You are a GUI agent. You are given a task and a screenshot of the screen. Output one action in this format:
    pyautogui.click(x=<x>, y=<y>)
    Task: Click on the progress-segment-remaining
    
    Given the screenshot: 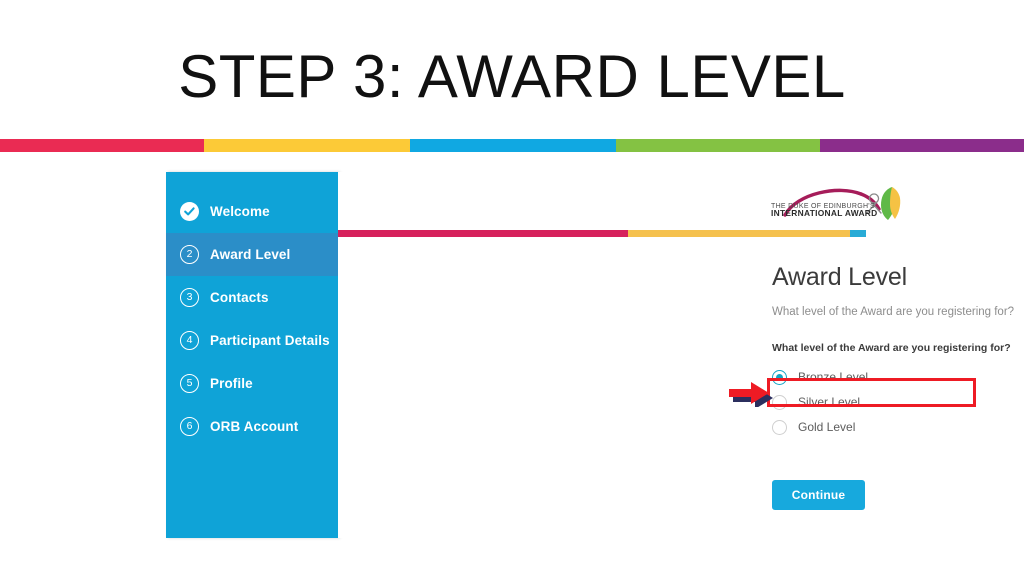 What is the action you would take?
    pyautogui.click(x=858, y=233)
    